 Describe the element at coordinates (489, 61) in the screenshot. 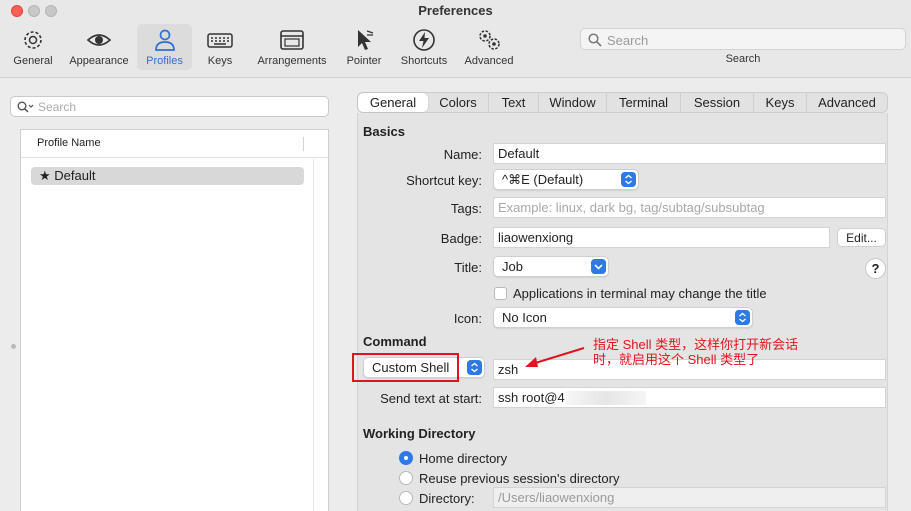

I see `toolbar-label: Advanced` at that location.